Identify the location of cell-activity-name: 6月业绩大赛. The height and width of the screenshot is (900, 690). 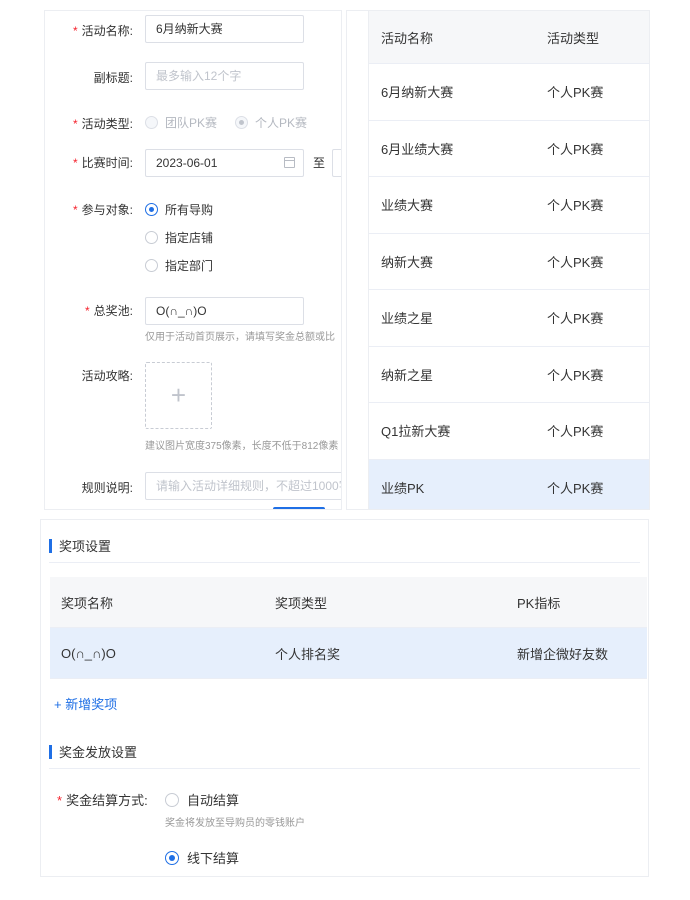
(417, 149).